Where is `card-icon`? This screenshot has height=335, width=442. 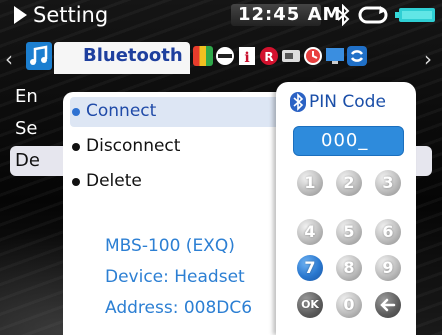 card-icon is located at coordinates (291, 56).